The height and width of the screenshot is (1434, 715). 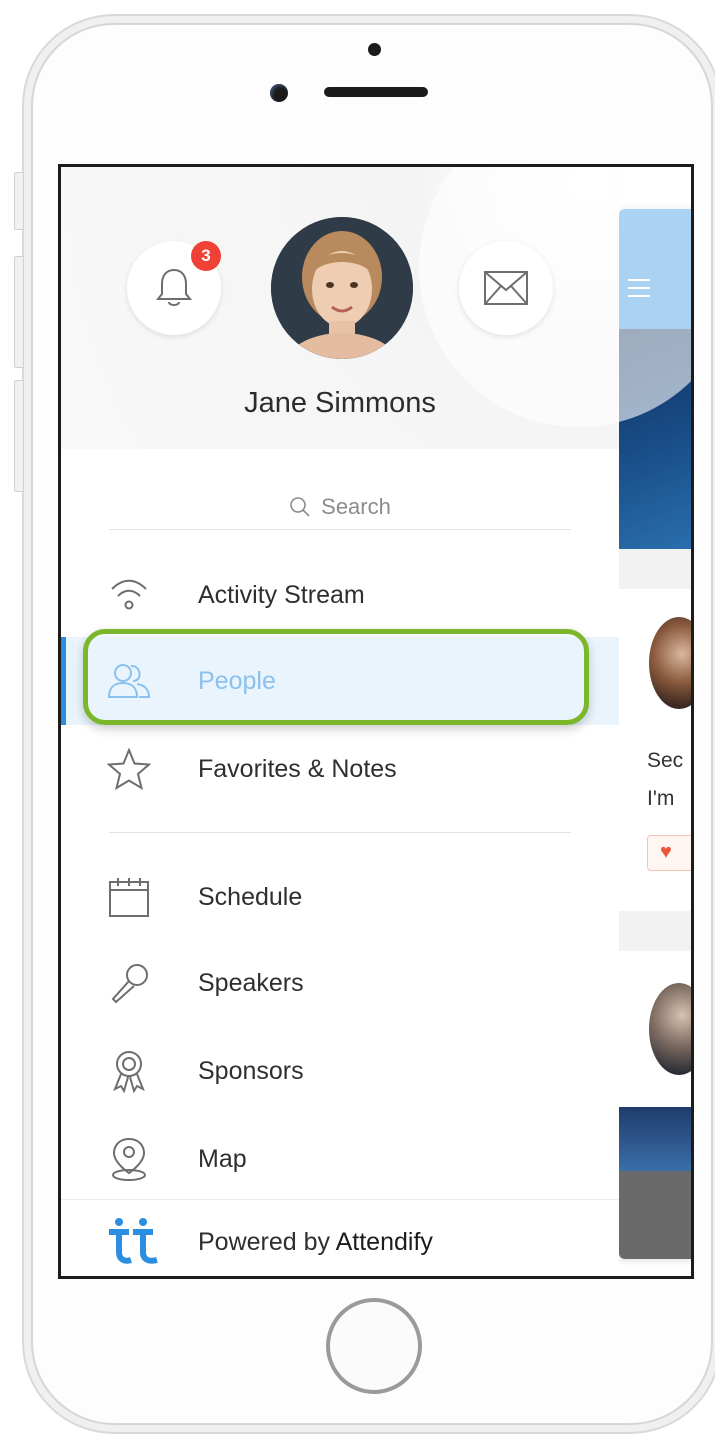 I want to click on search-placeholder: Search, so click(x=356, y=506).